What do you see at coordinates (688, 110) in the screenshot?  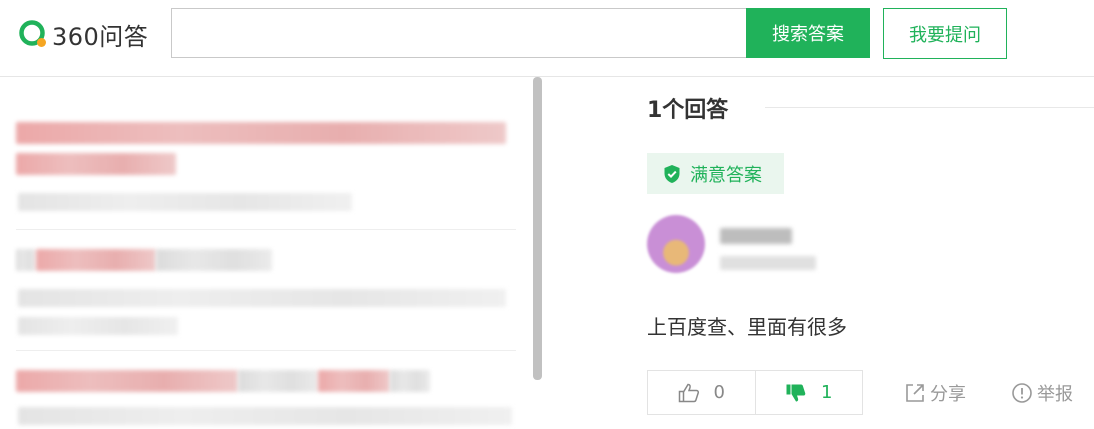 I see `answers-count-title: 1个回答` at bounding box center [688, 110].